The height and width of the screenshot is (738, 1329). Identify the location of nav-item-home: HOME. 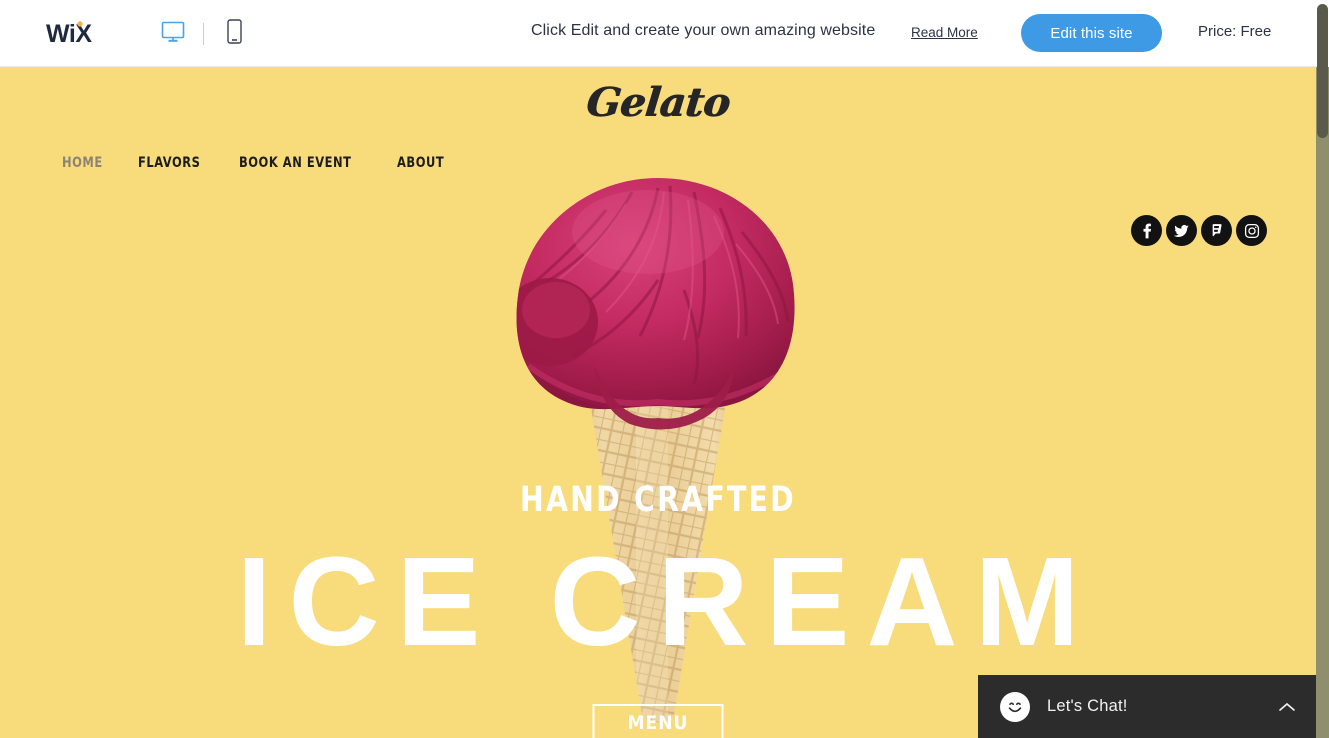
(82, 163).